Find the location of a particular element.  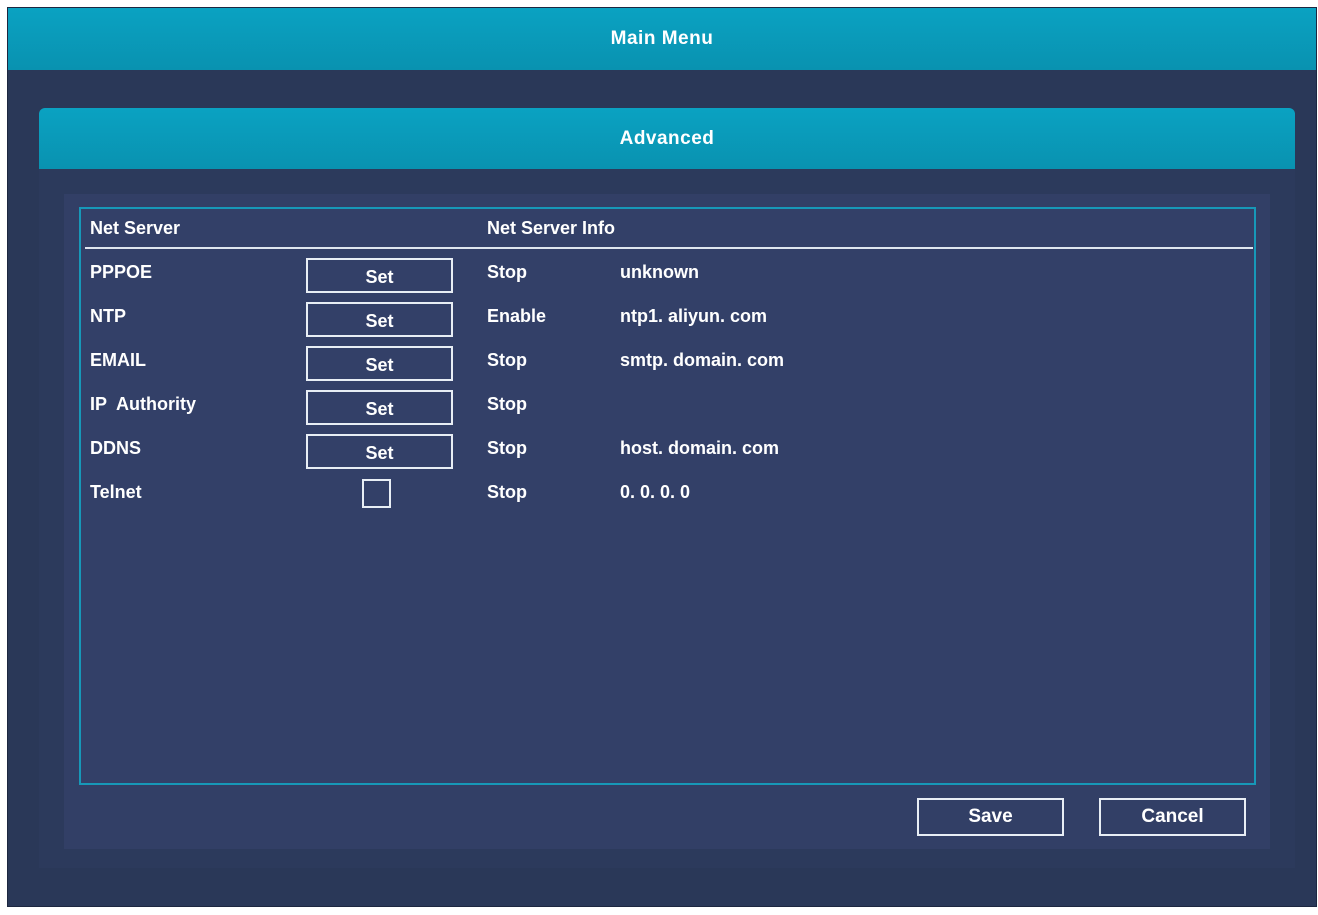

header-net-server-info: Net Server Info is located at coordinates (551, 228).